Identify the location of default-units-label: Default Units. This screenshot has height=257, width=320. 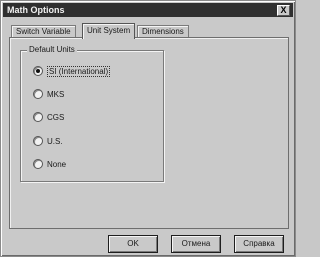
(52, 49).